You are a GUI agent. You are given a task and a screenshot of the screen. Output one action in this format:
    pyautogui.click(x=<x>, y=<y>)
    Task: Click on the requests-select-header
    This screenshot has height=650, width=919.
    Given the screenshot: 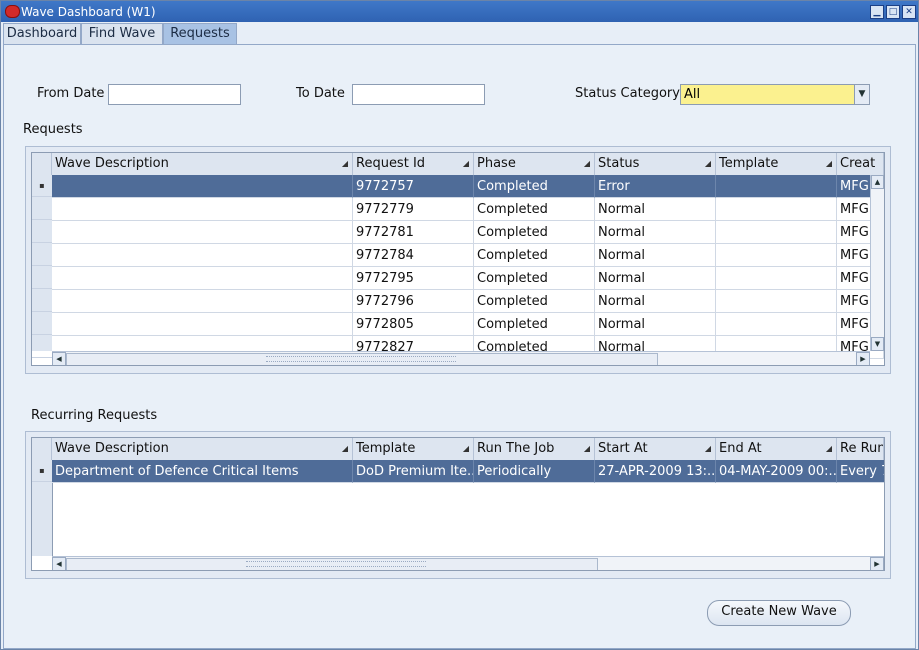 What is the action you would take?
    pyautogui.click(x=42, y=164)
    